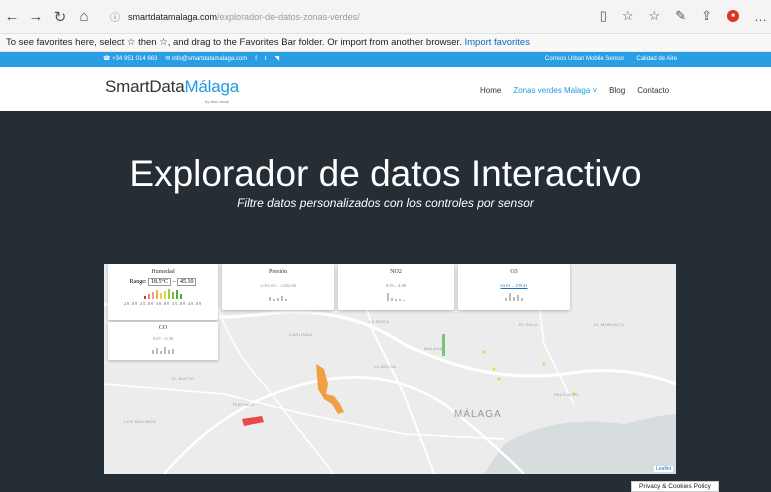  Describe the element at coordinates (130, 59) in the screenshot. I see `phone-link: ☎ +34 951 014 663` at that location.